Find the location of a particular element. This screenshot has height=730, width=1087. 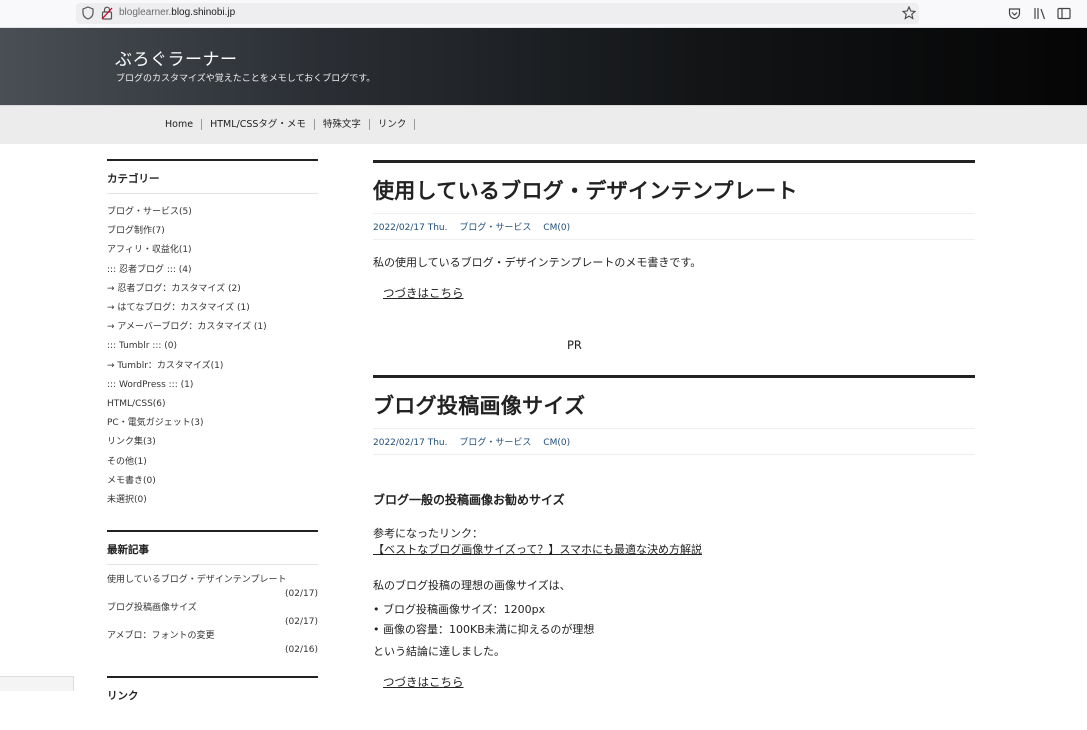

category-item: アフィリ・収益化(1) is located at coordinates (212, 250).